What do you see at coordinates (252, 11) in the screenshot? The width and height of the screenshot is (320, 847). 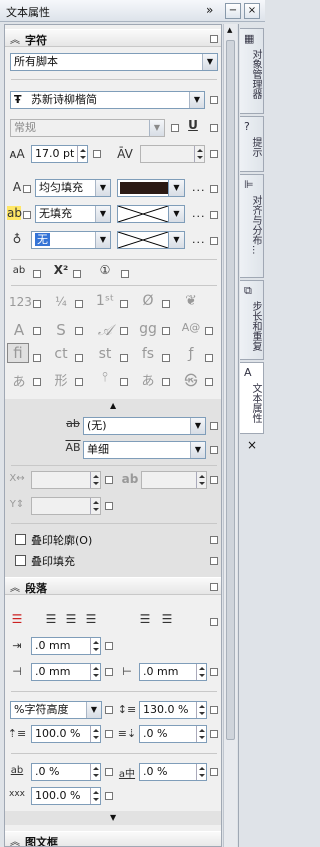 I see `close-button: ×` at bounding box center [252, 11].